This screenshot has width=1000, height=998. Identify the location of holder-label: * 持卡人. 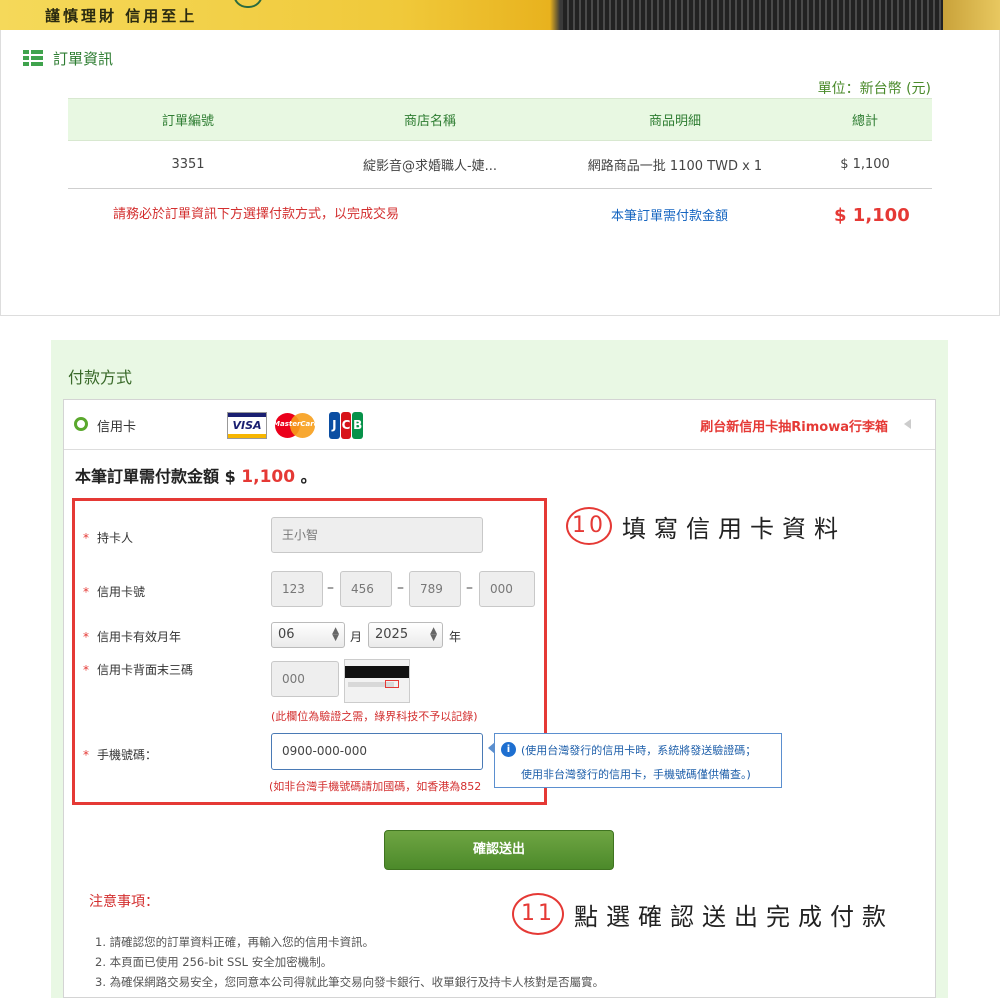
(108, 538).